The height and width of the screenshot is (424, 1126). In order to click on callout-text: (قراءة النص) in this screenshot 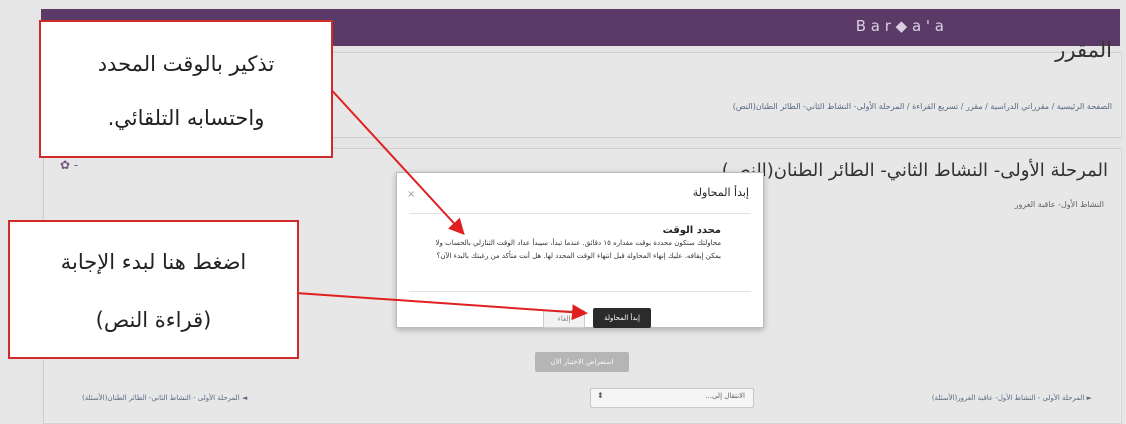, I will do `click(153, 320)`.